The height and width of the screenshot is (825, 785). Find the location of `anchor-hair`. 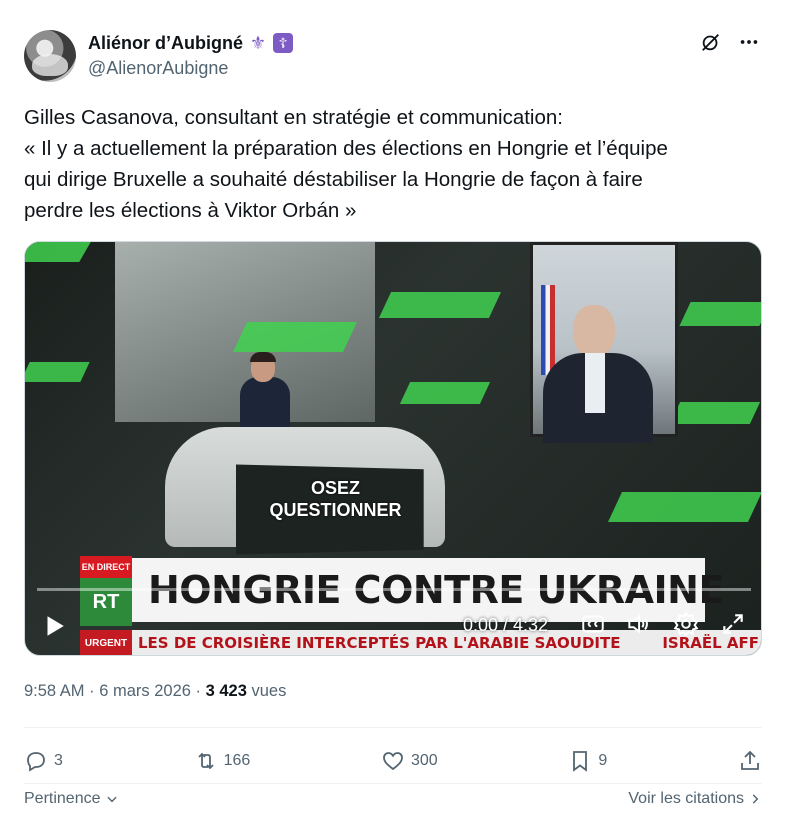

anchor-hair is located at coordinates (263, 357).